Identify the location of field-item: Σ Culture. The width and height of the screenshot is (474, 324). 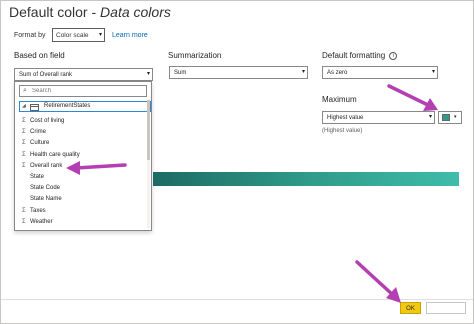
(82, 145).